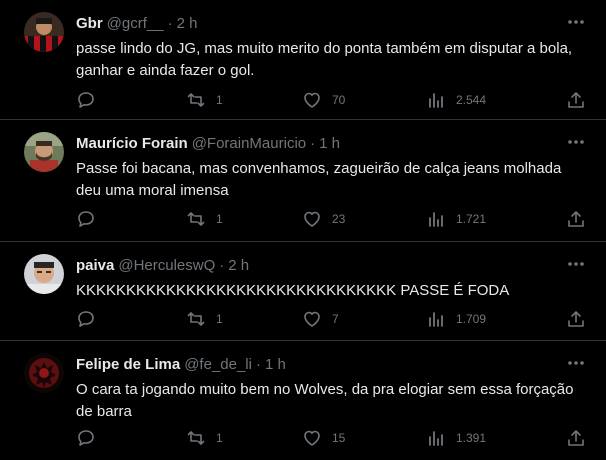 The height and width of the screenshot is (460, 606). I want to click on display-name: Maurício Forain, so click(132, 143).